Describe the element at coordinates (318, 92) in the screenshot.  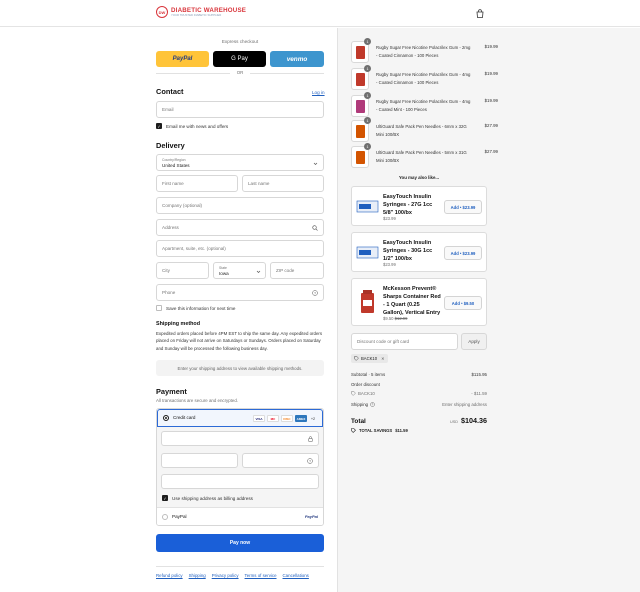
I see `login-link: Log in` at that location.